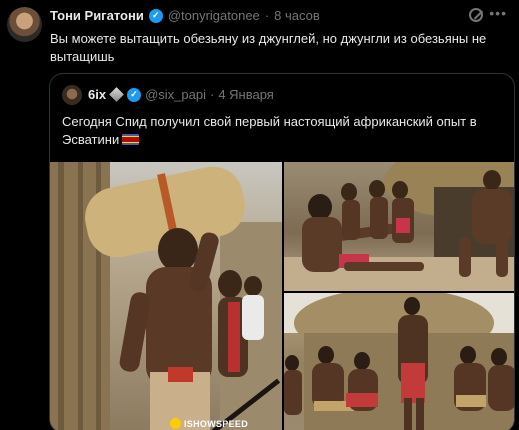 The width and height of the screenshot is (519, 430). I want to click on quoted-tweet-header: 6ix ✓ @six_papi · 4 Января, so click(181, 94).